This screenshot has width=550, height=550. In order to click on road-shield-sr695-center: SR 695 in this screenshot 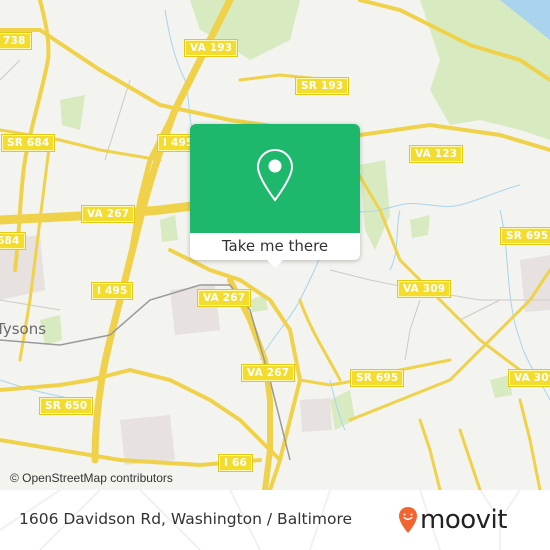, I will do `click(377, 378)`.